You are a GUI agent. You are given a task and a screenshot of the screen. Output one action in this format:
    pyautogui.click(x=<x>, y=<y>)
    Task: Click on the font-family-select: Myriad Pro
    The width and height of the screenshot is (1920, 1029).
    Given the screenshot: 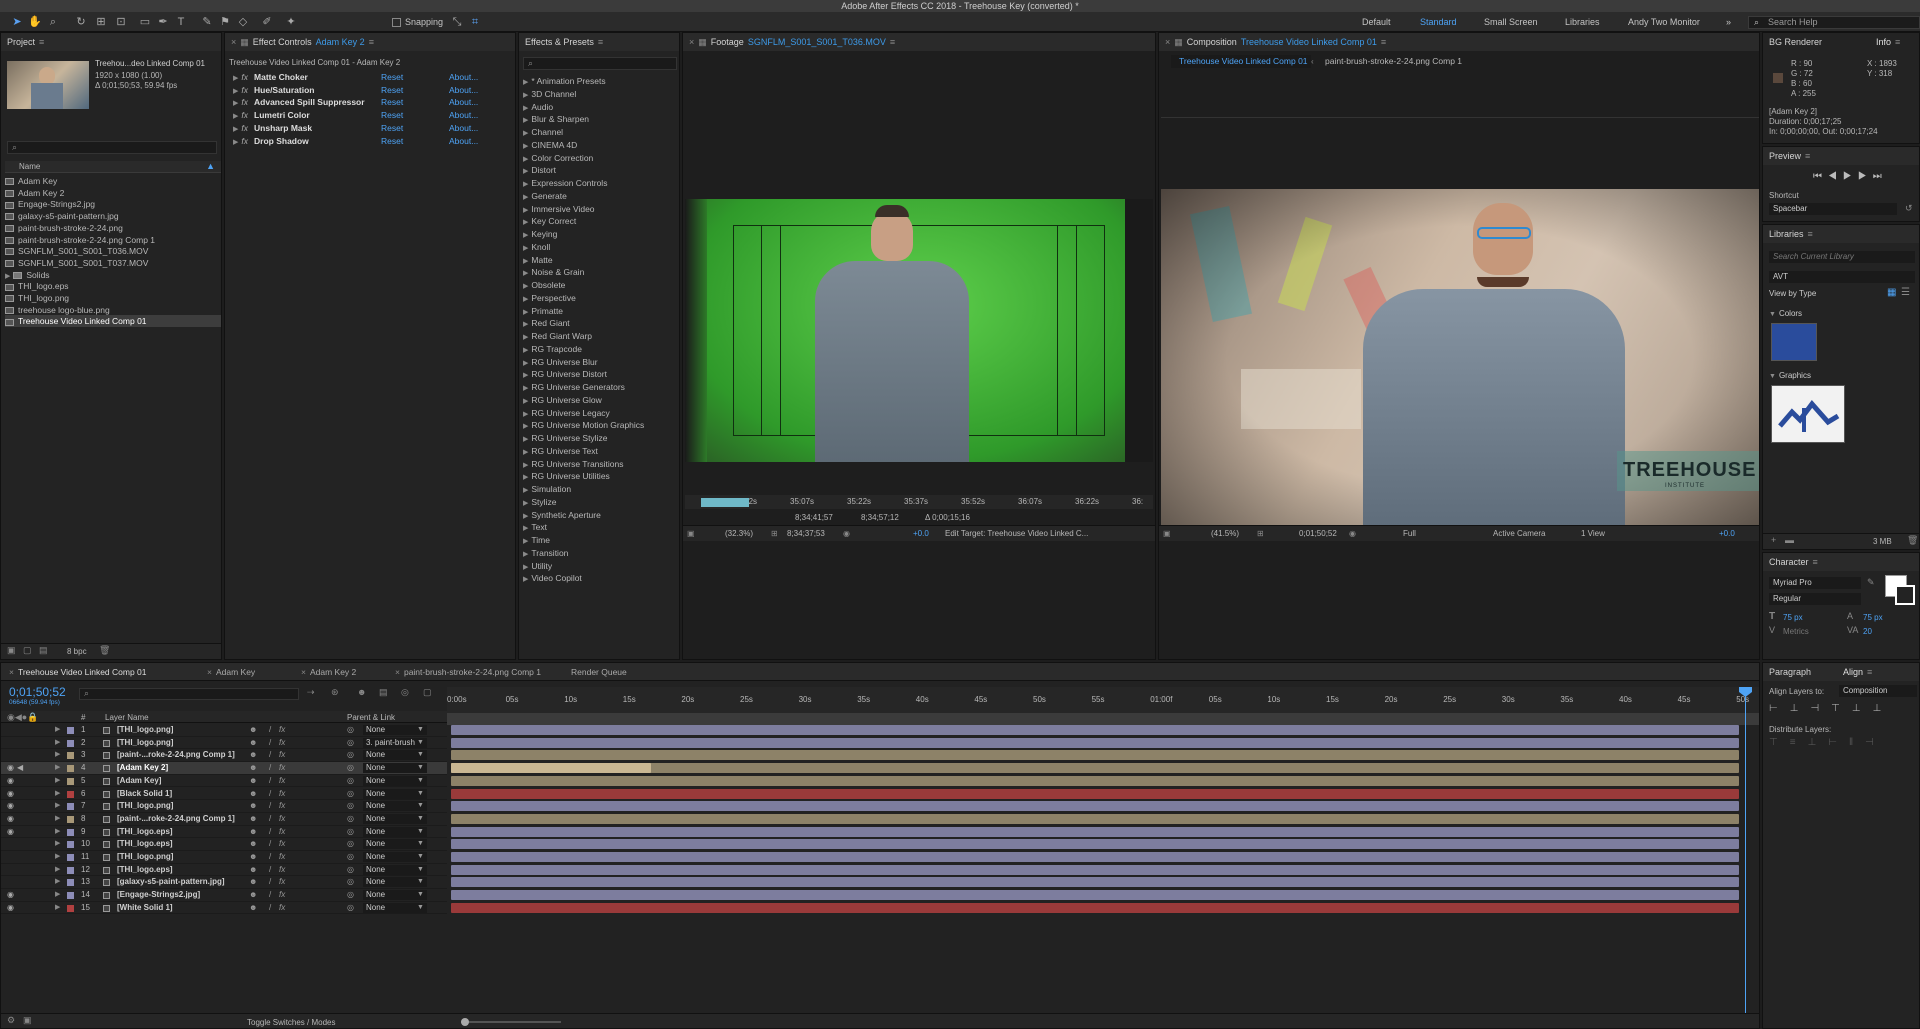 What is the action you would take?
    pyautogui.click(x=1815, y=583)
    